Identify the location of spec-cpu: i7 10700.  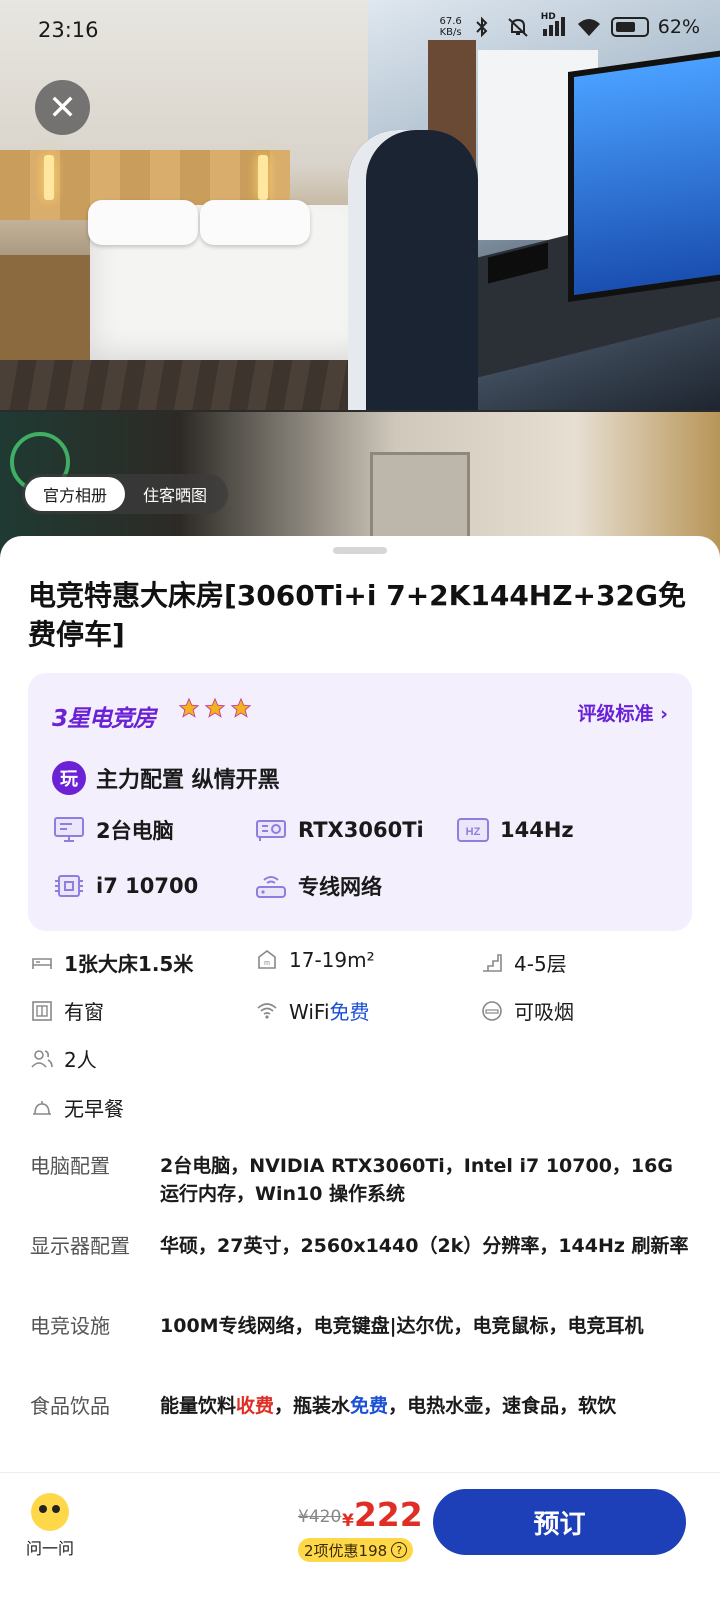
(125, 886).